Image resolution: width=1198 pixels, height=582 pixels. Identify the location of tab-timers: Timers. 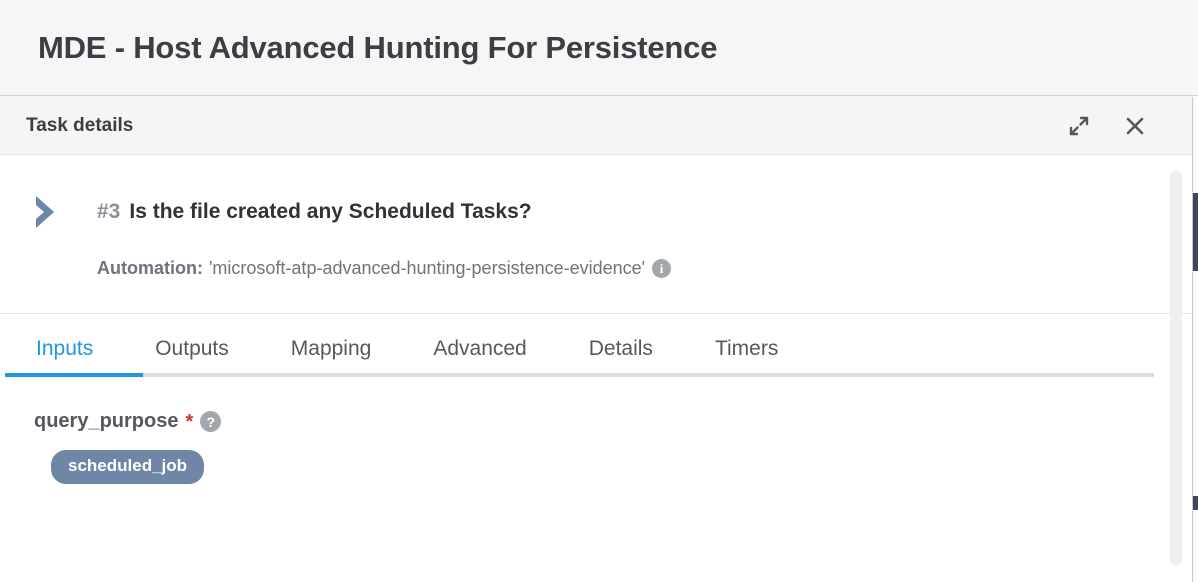
(746, 357).